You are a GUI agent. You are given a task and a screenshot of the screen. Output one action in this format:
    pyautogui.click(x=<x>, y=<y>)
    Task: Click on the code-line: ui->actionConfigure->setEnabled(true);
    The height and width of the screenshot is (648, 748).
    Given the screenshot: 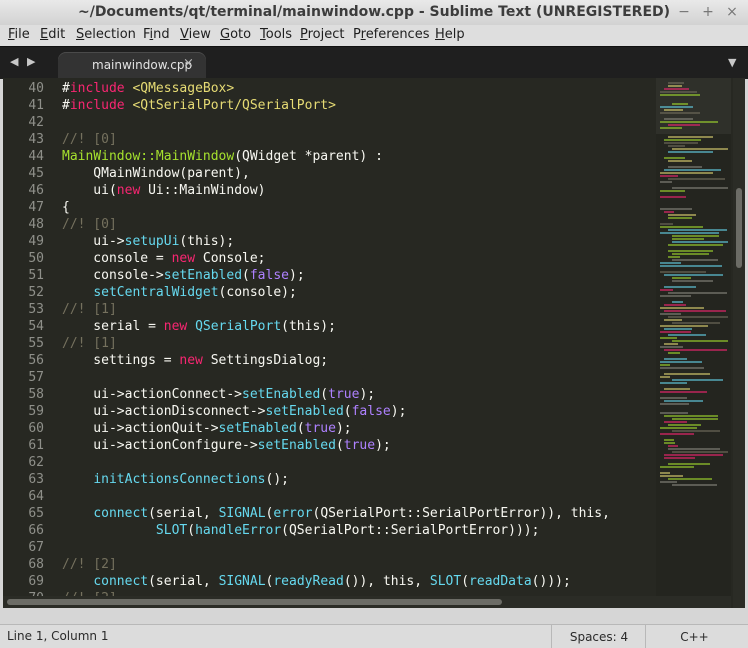 What is the action you would take?
    pyautogui.click(x=359, y=445)
    